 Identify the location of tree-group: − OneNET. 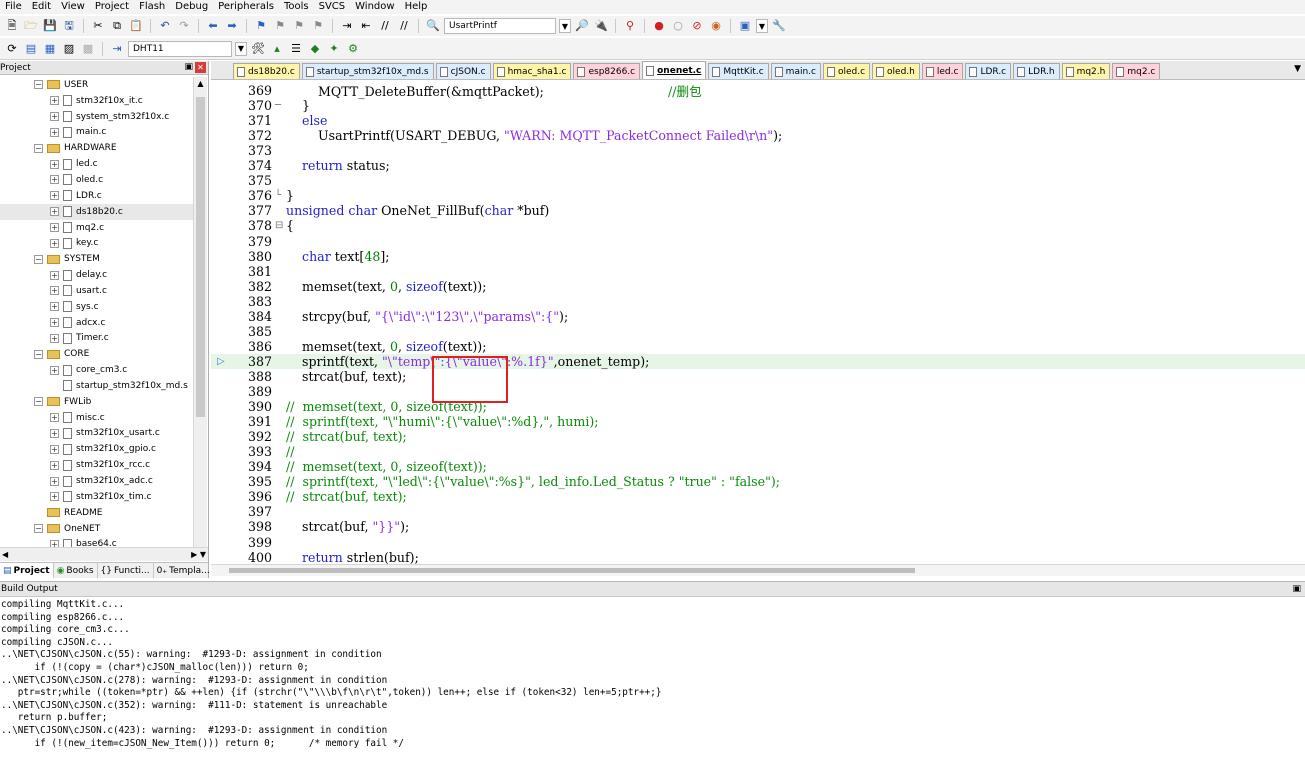
(96, 529).